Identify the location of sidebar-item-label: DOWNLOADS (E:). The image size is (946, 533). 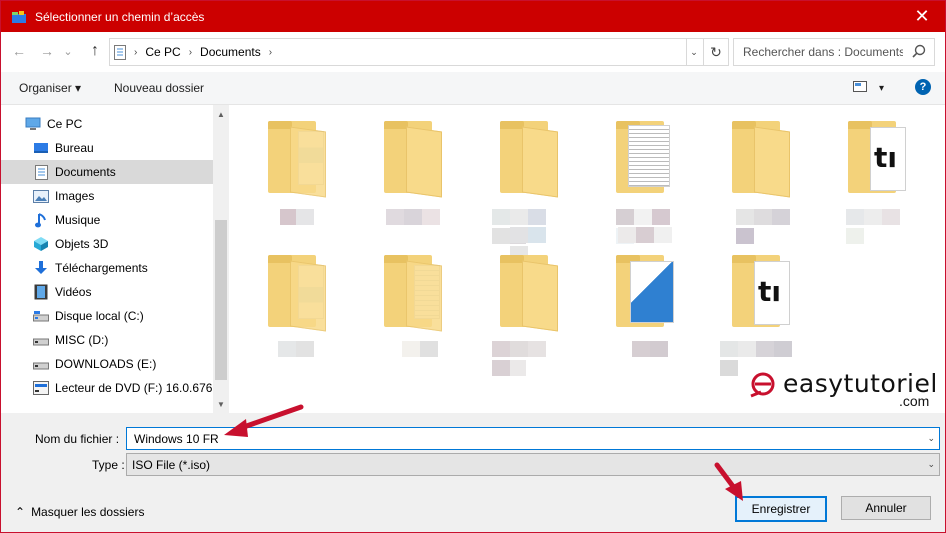
(106, 364).